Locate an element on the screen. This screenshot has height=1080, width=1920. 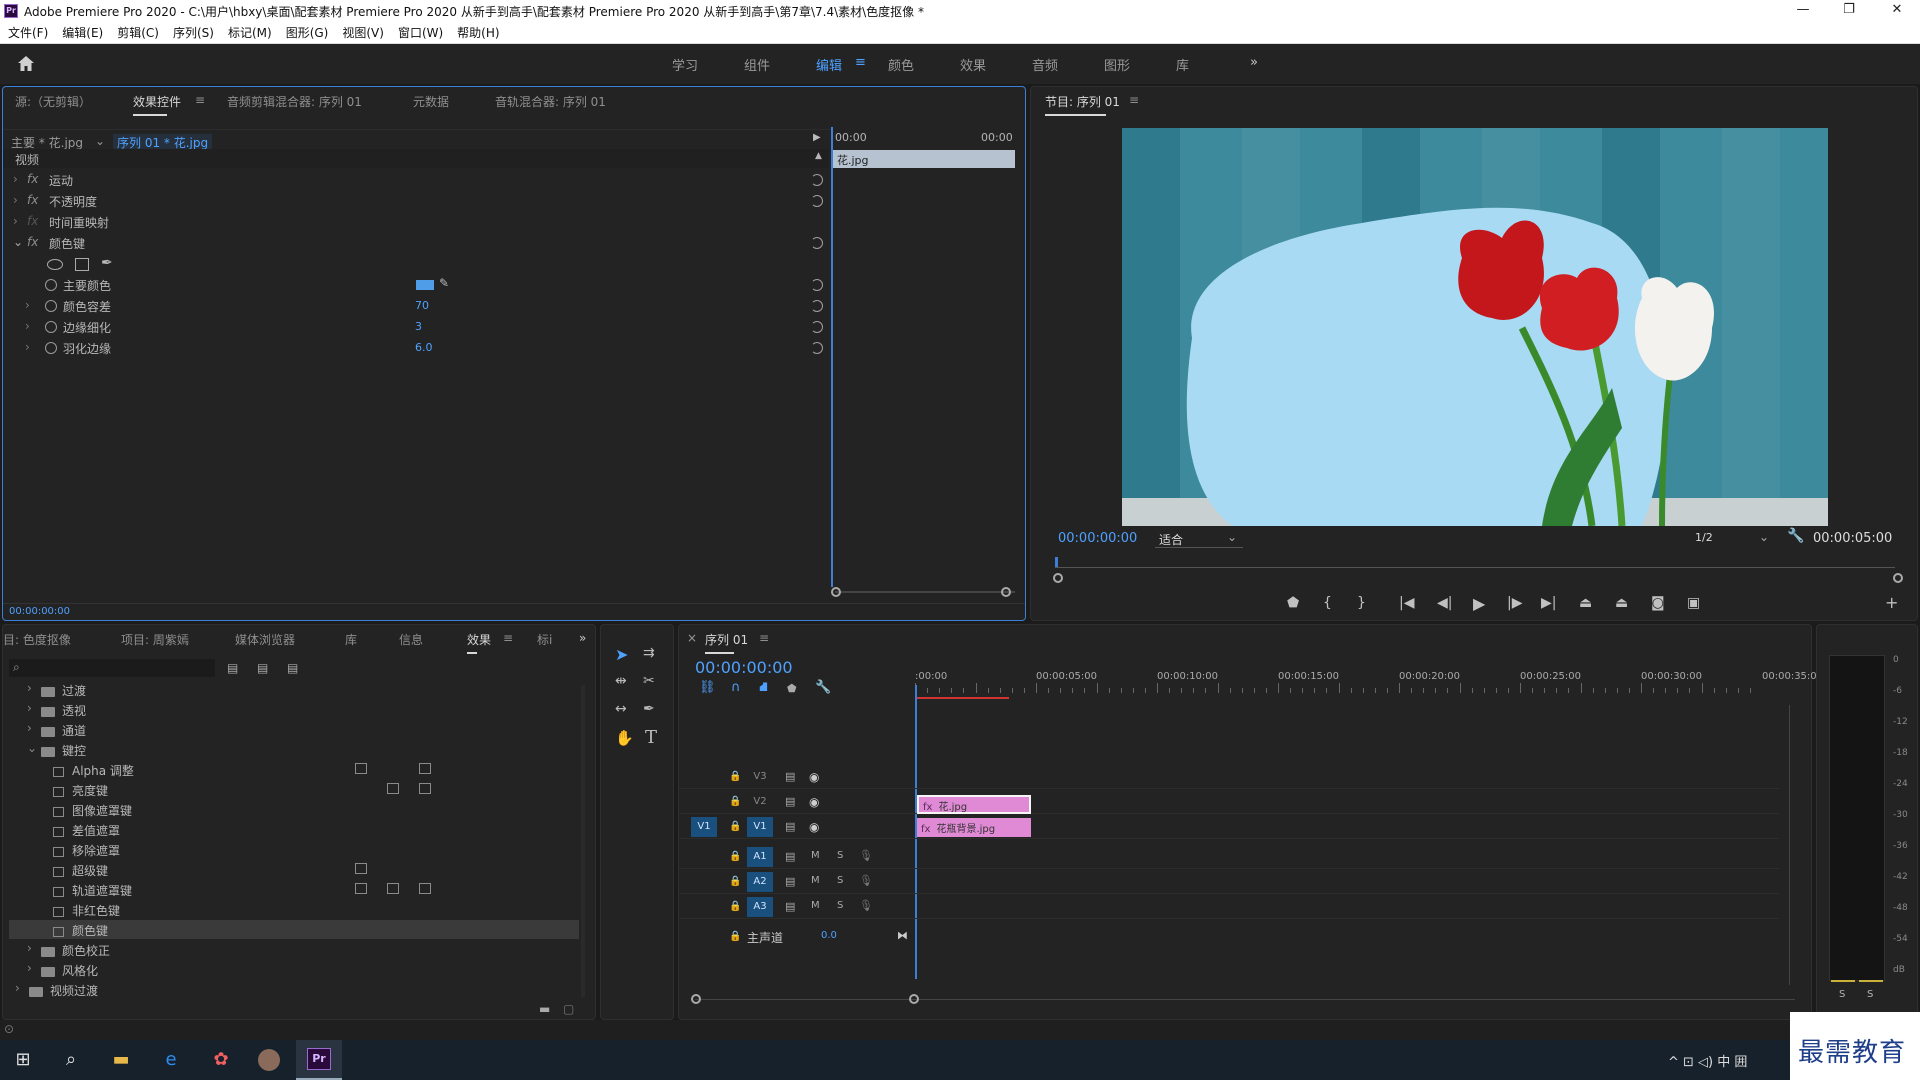
tab-project-keying: 目: 色度抠像 is located at coordinates (37, 639).